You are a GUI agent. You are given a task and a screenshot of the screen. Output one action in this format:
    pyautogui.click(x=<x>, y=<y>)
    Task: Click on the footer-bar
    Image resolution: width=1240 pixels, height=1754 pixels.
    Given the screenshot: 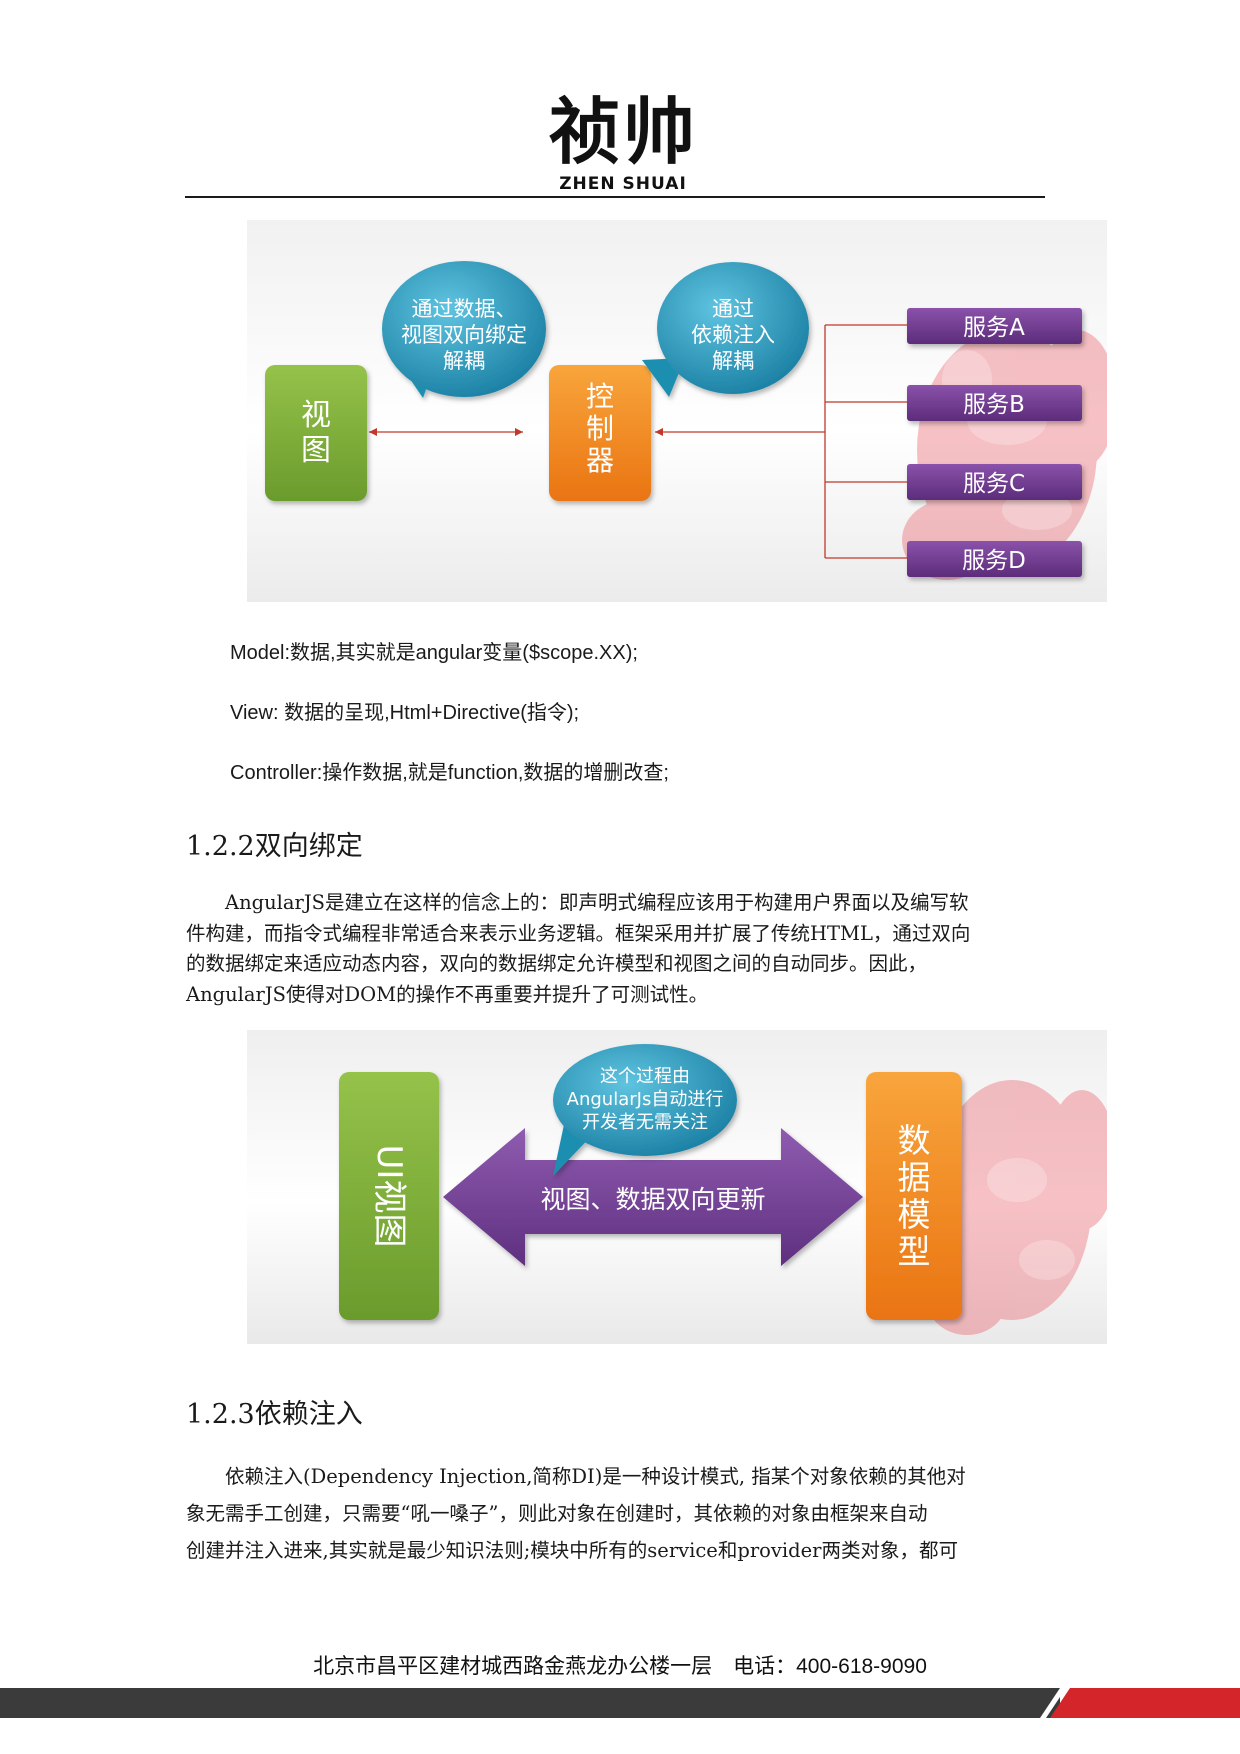 What is the action you would take?
    pyautogui.click(x=620, y=1703)
    